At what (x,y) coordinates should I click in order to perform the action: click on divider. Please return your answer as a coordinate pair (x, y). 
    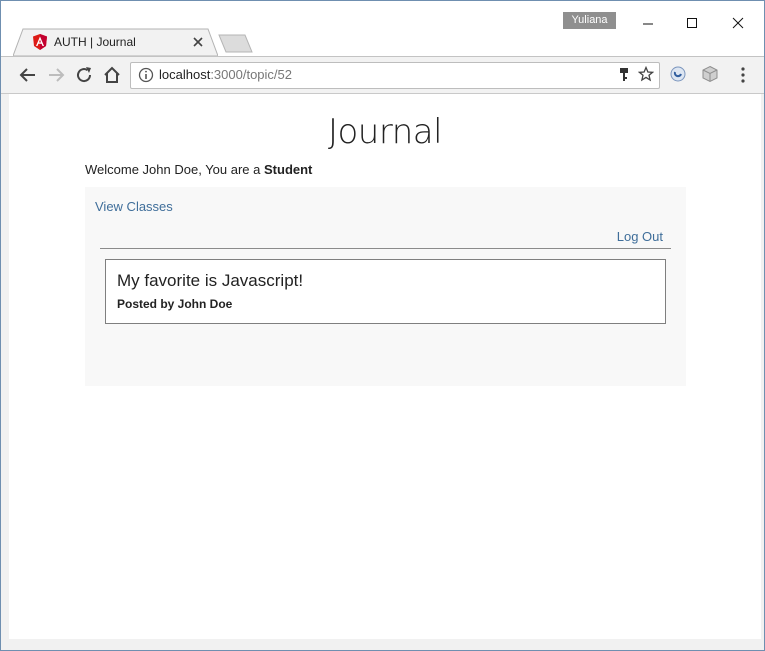
    Looking at the image, I should click on (385, 248).